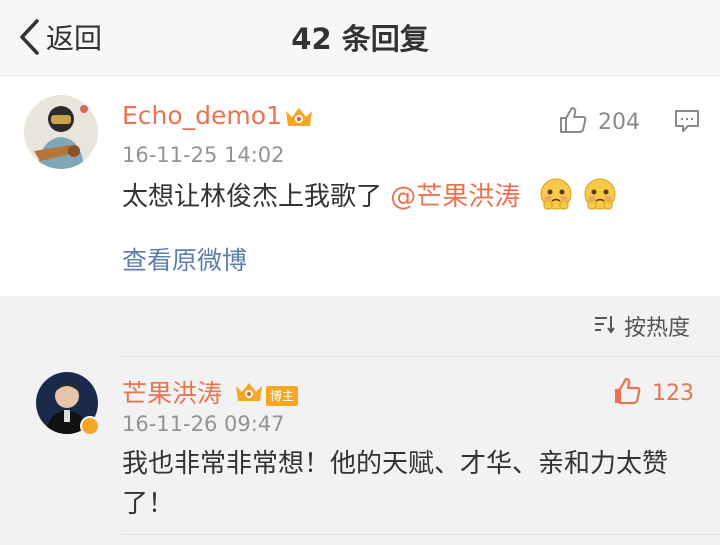 Image resolution: width=720 pixels, height=545 pixels. Describe the element at coordinates (203, 155) in the screenshot. I see `post-timestamp: 16-11-25 14:02` at that location.